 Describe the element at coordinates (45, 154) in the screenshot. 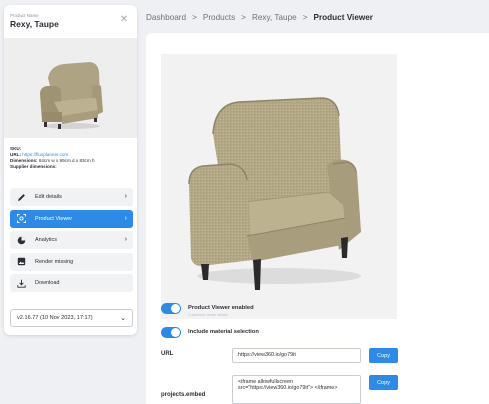

I see `product-url-link: https://fluxplanner.com` at that location.